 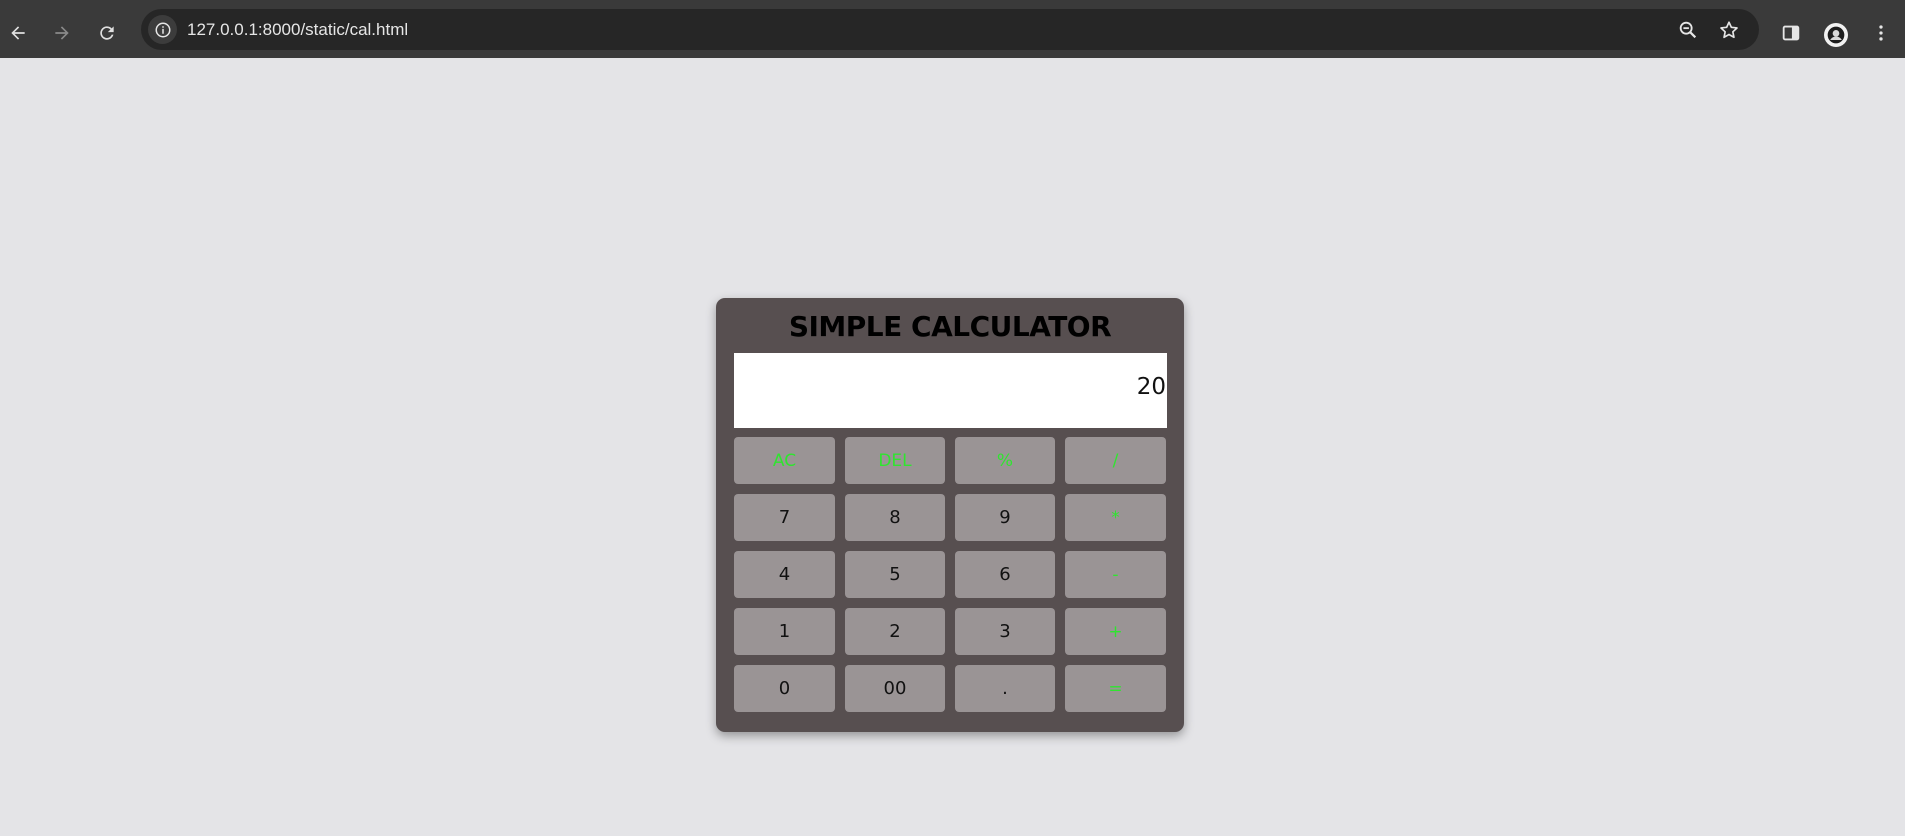 I want to click on site-info-button, so click(x=162, y=29).